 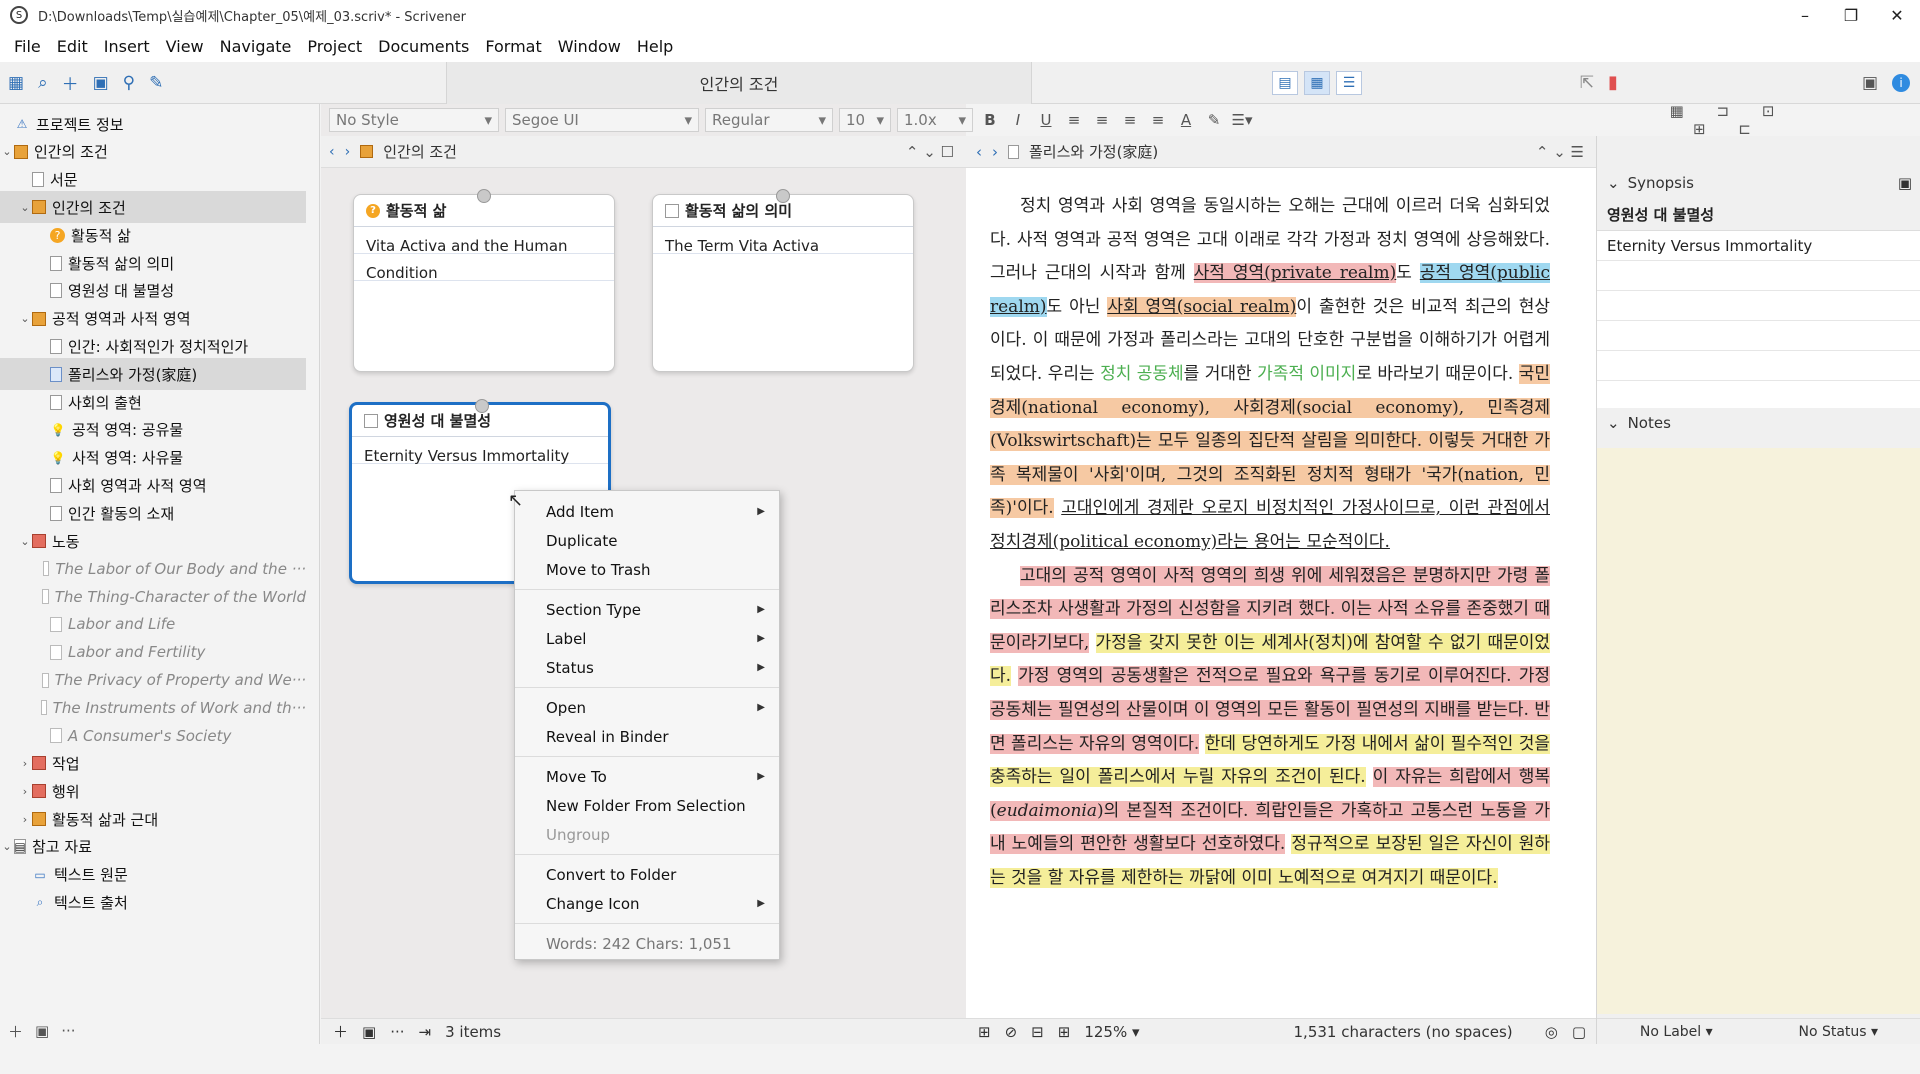 What do you see at coordinates (655, 46) in the screenshot?
I see `menu-help: Help` at bounding box center [655, 46].